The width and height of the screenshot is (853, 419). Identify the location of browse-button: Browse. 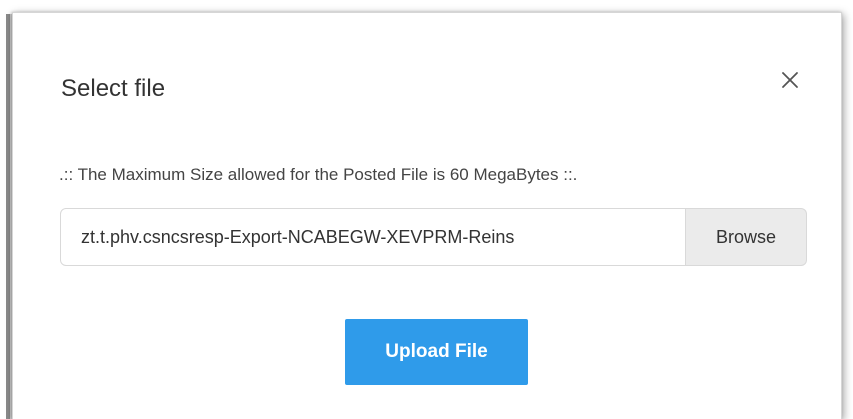
(746, 237).